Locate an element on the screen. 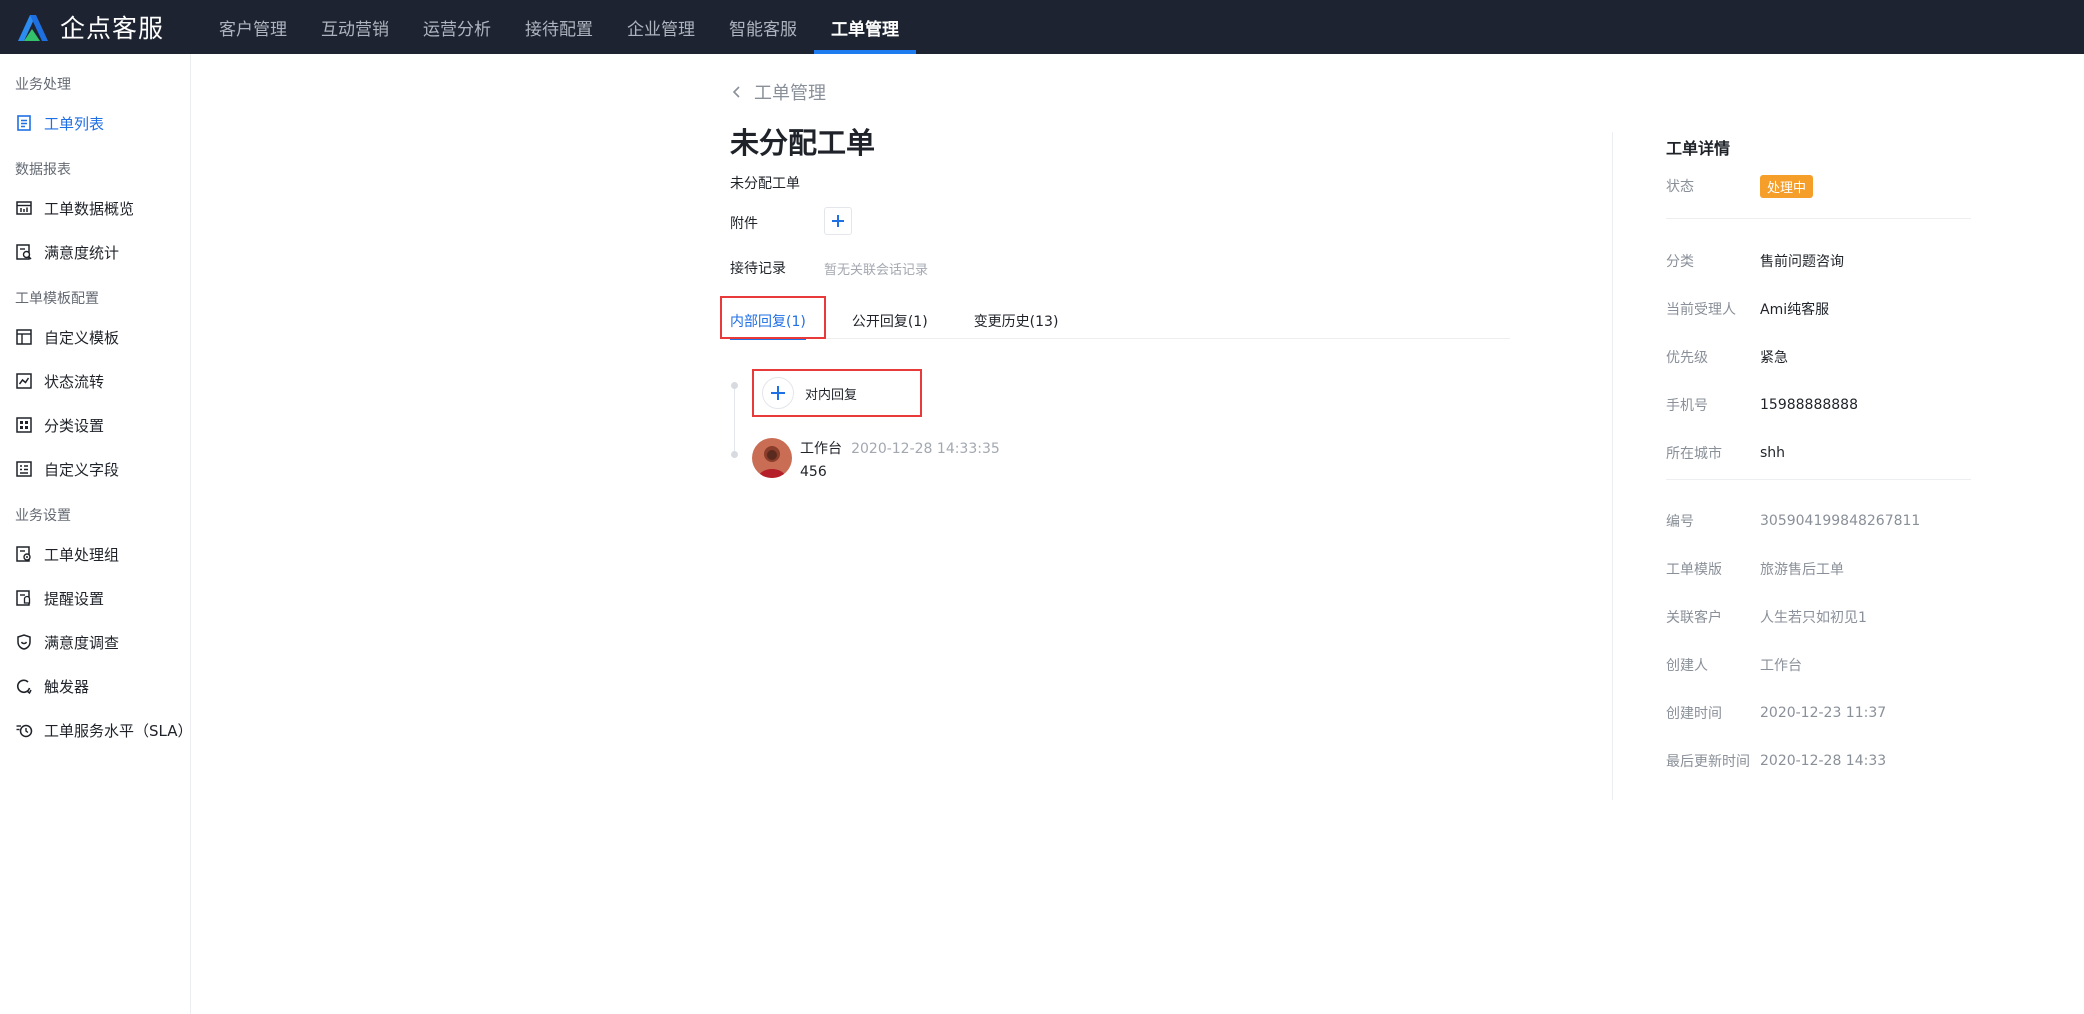 Image resolution: width=2084 pixels, height=1014 pixels. sidebar-item-label: 工单服务水平（SLA） is located at coordinates (118, 730).